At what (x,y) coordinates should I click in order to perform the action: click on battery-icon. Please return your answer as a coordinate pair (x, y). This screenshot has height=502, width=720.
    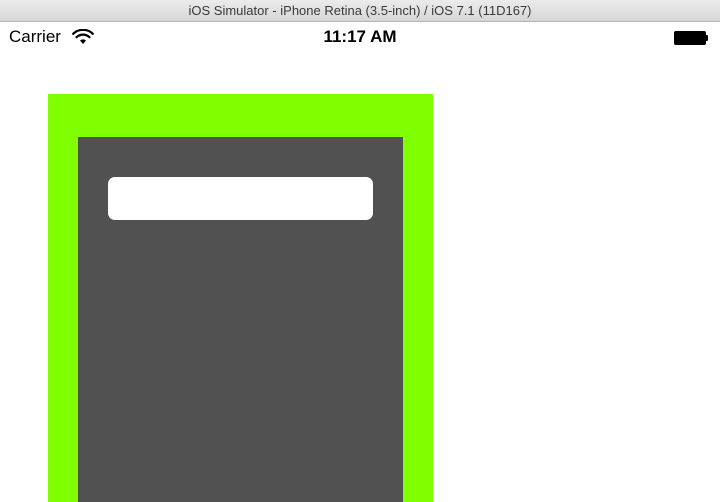
    Looking at the image, I should click on (691, 38).